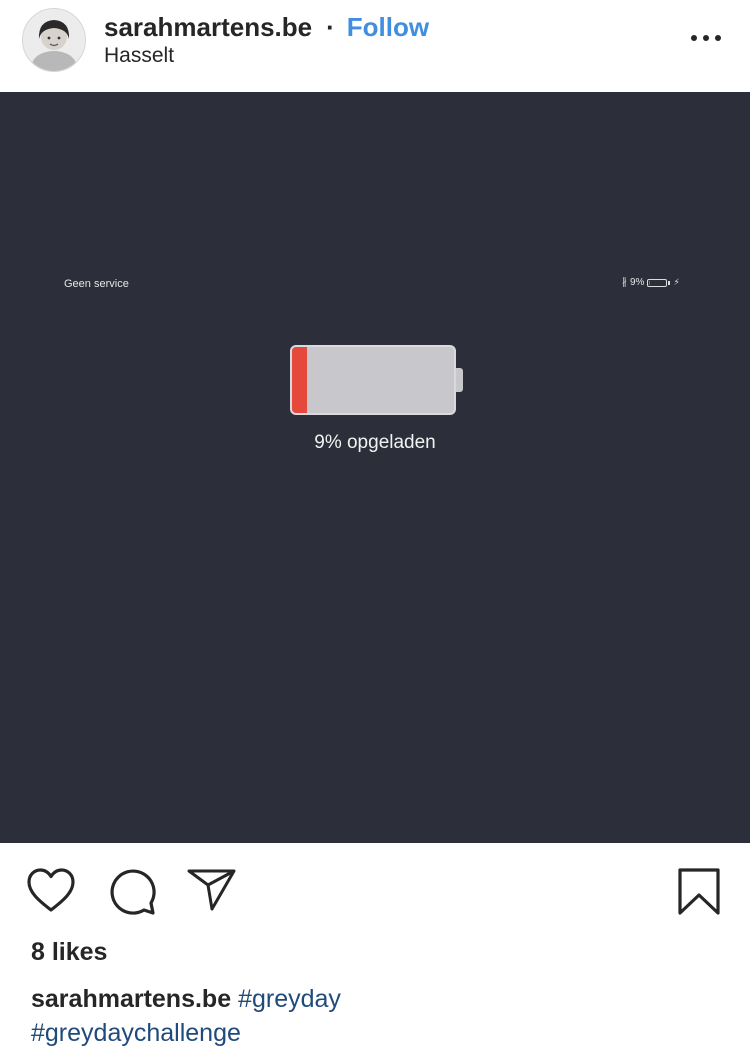 The height and width of the screenshot is (1063, 750). What do you see at coordinates (131, 999) in the screenshot?
I see `caption-username: sarahmartens.be` at bounding box center [131, 999].